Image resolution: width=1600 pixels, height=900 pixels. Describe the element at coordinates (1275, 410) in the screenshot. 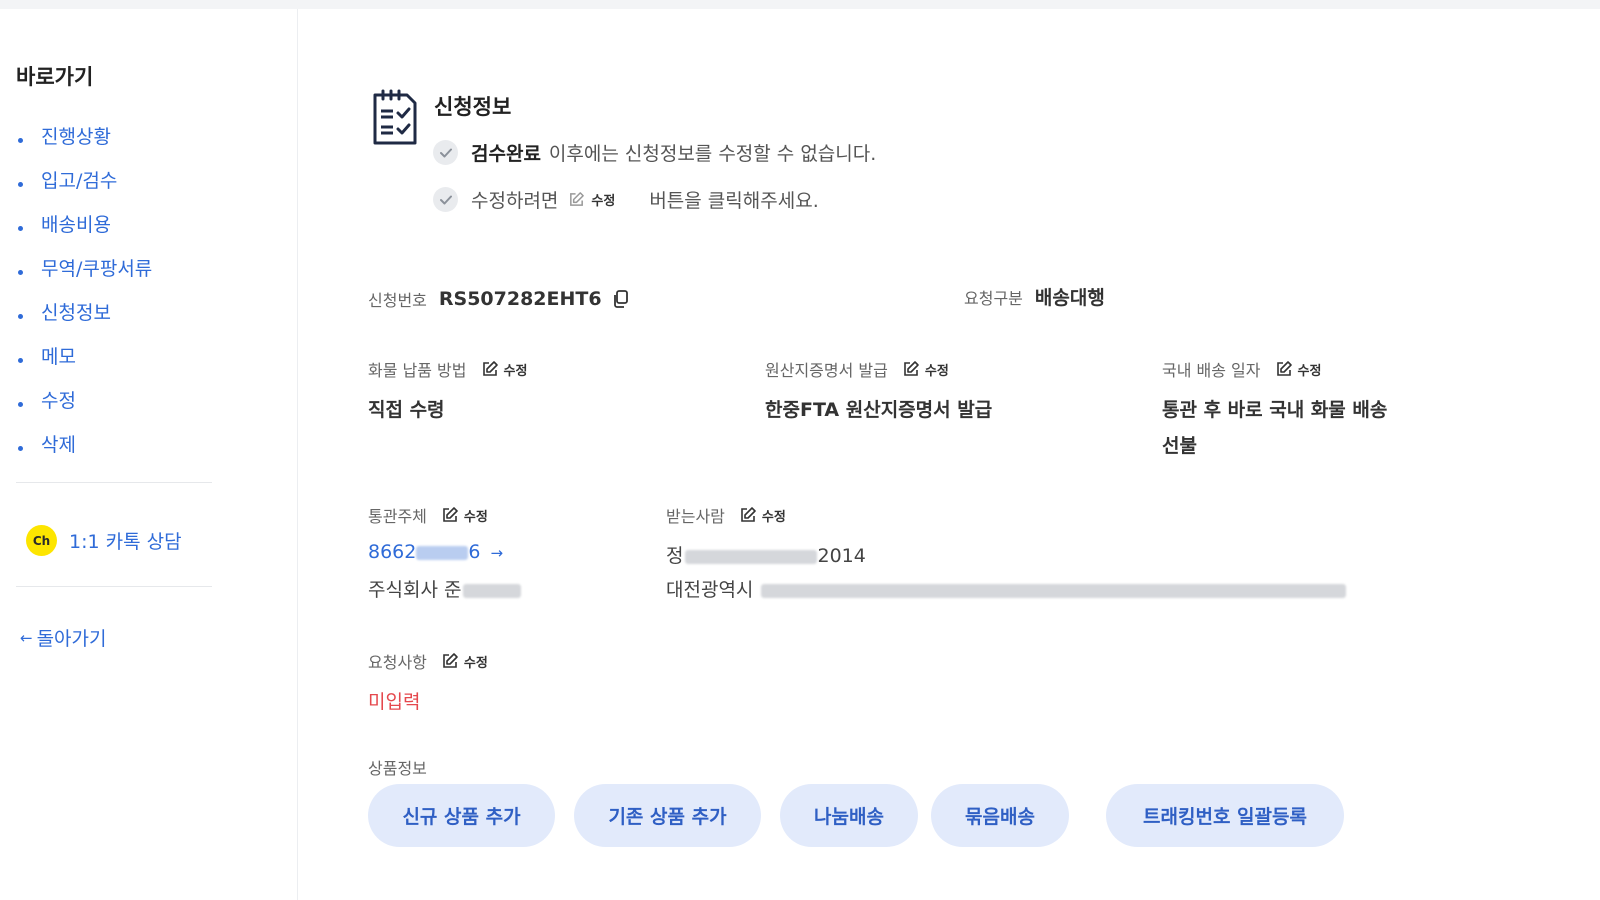

I see `domestic-shipping-value: 통관 후 바로 국내 화물 배송` at that location.